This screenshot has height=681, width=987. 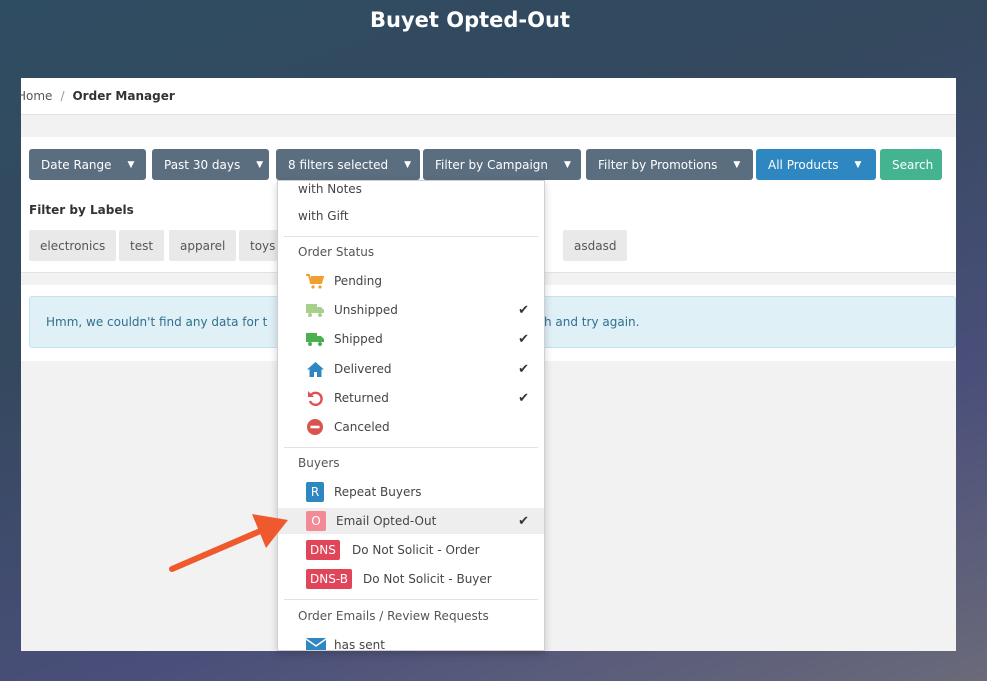 I want to click on optout-badge: O, so click(x=316, y=521).